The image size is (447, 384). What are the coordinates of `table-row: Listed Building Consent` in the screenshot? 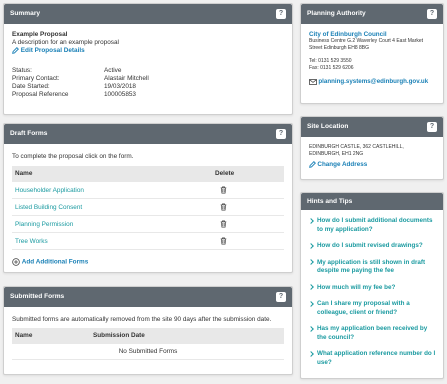 It's located at (148, 207).